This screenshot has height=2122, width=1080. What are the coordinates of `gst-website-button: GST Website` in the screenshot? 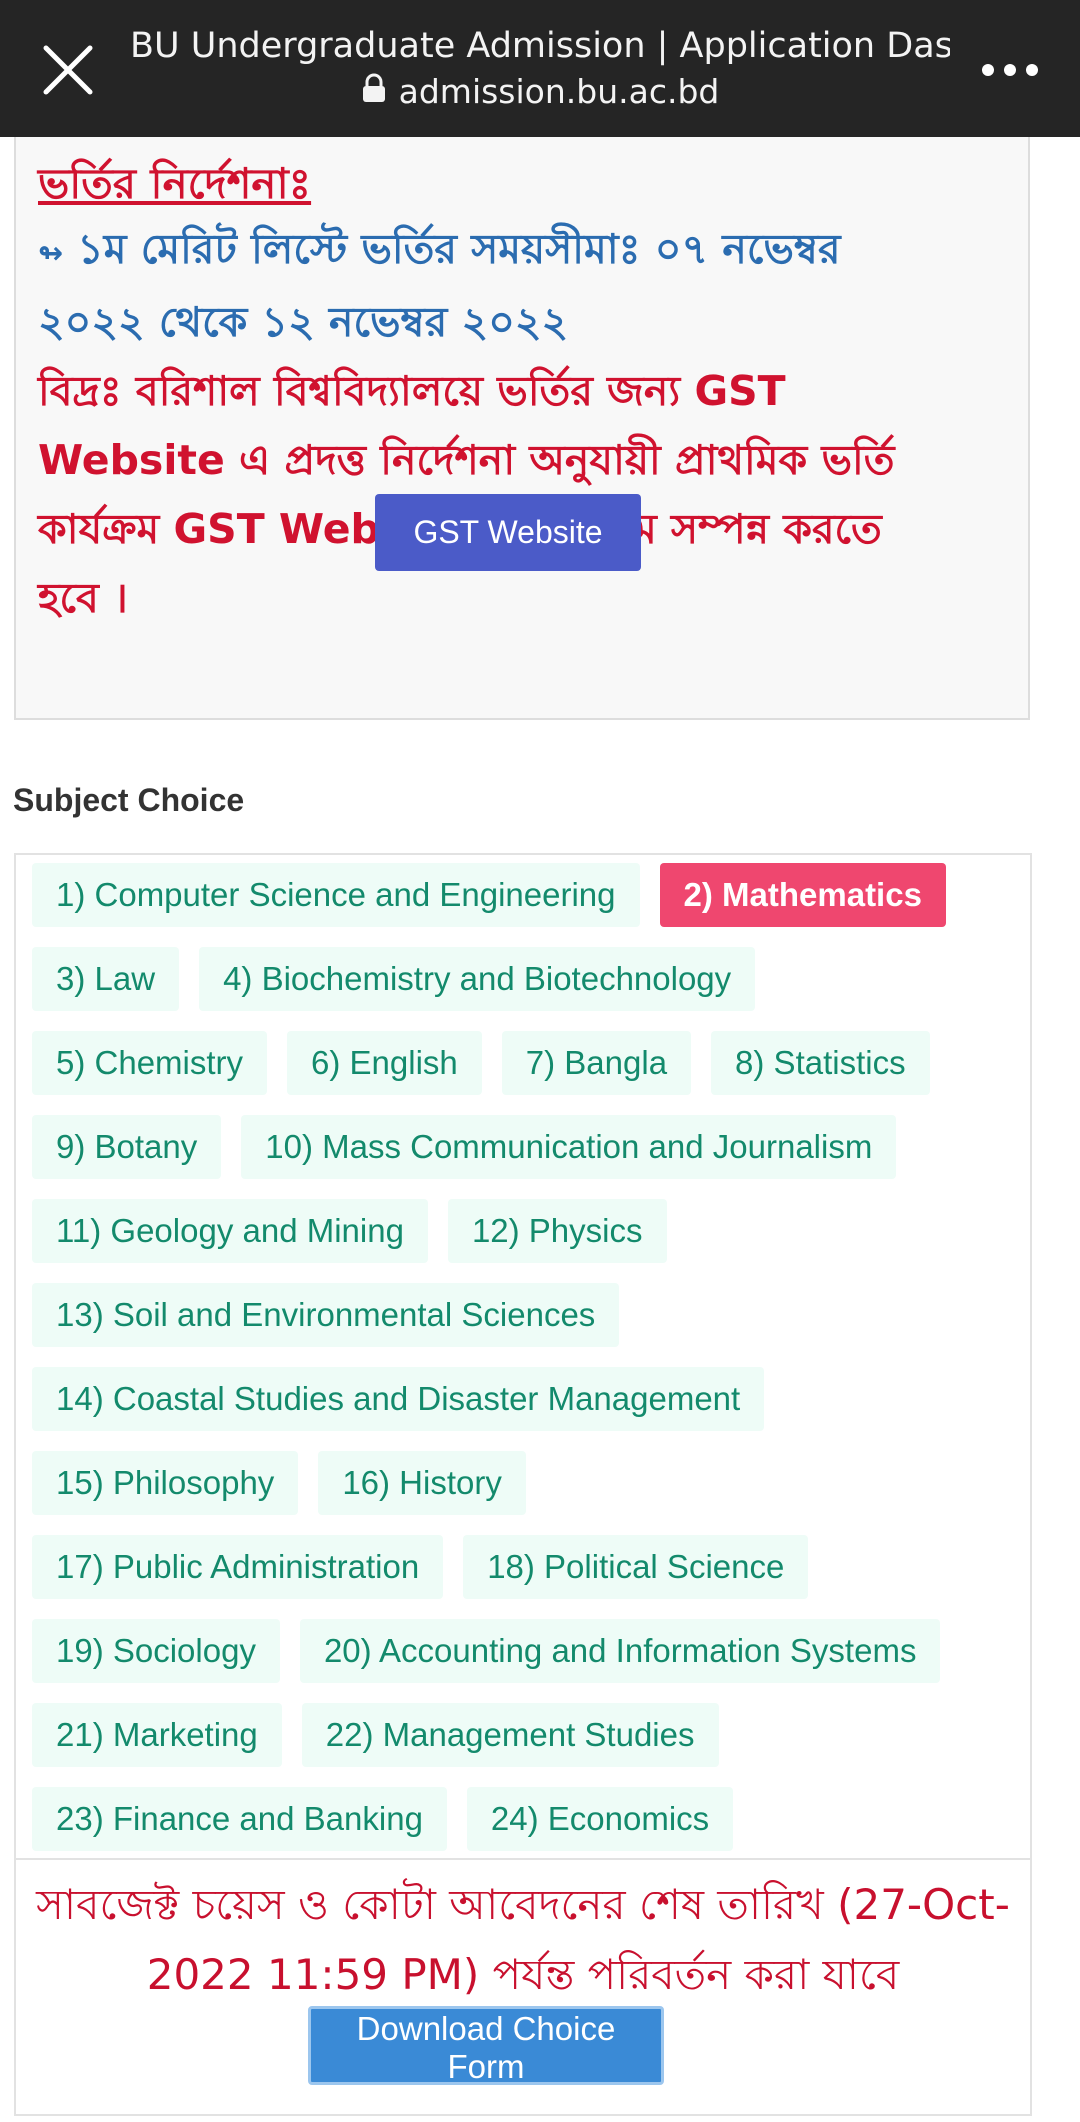 It's located at (508, 532).